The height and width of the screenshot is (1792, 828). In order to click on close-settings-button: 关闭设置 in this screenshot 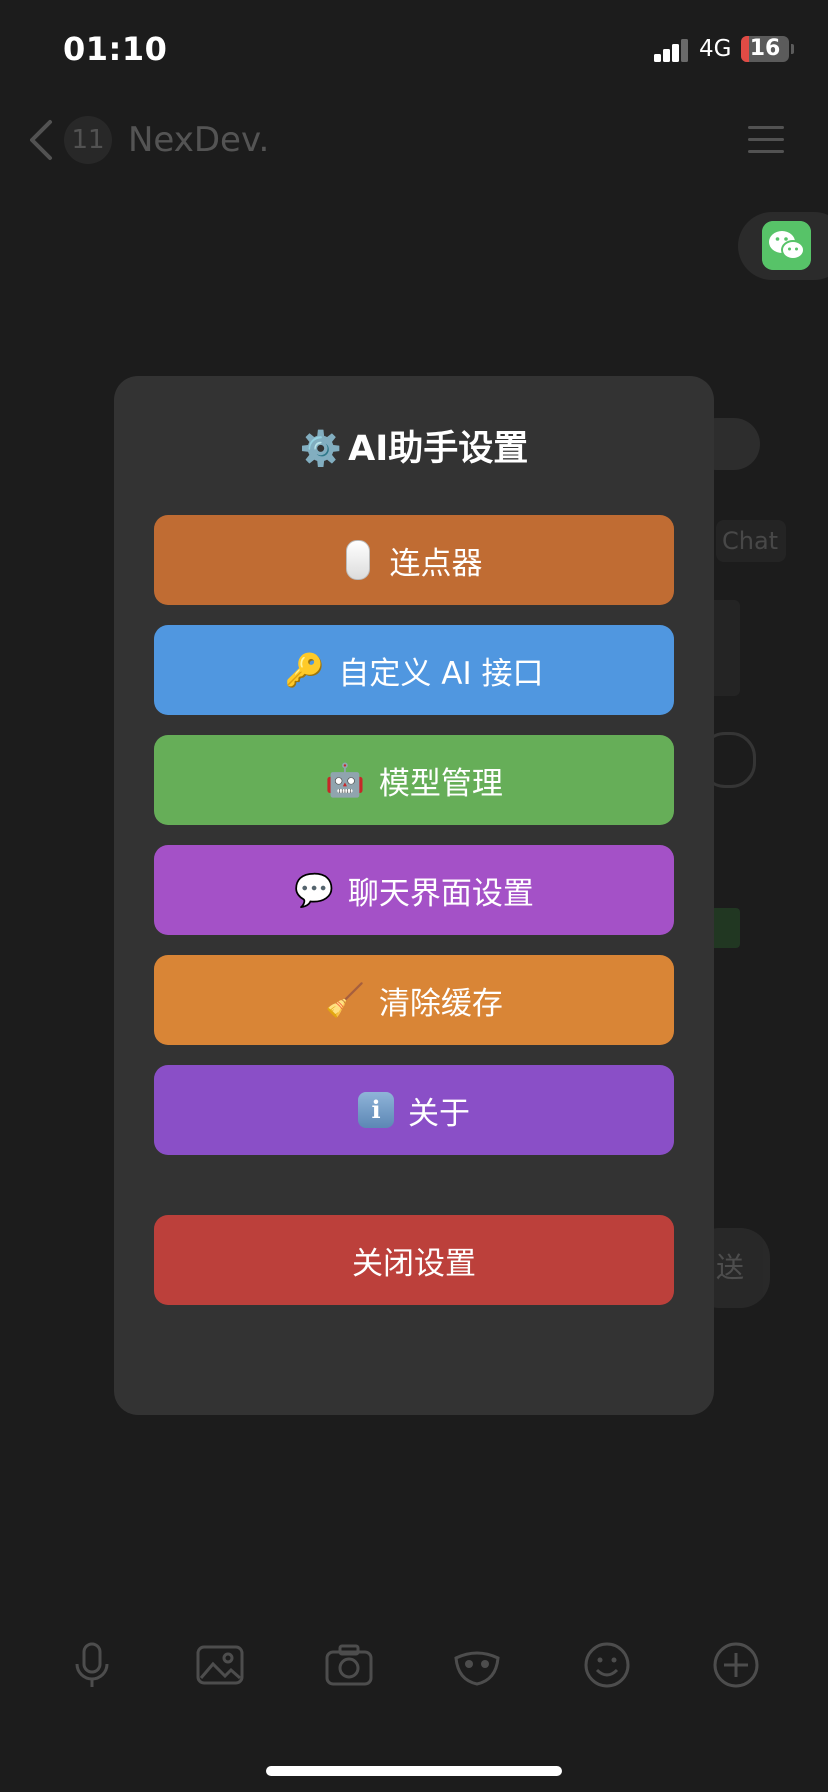, I will do `click(414, 1260)`.